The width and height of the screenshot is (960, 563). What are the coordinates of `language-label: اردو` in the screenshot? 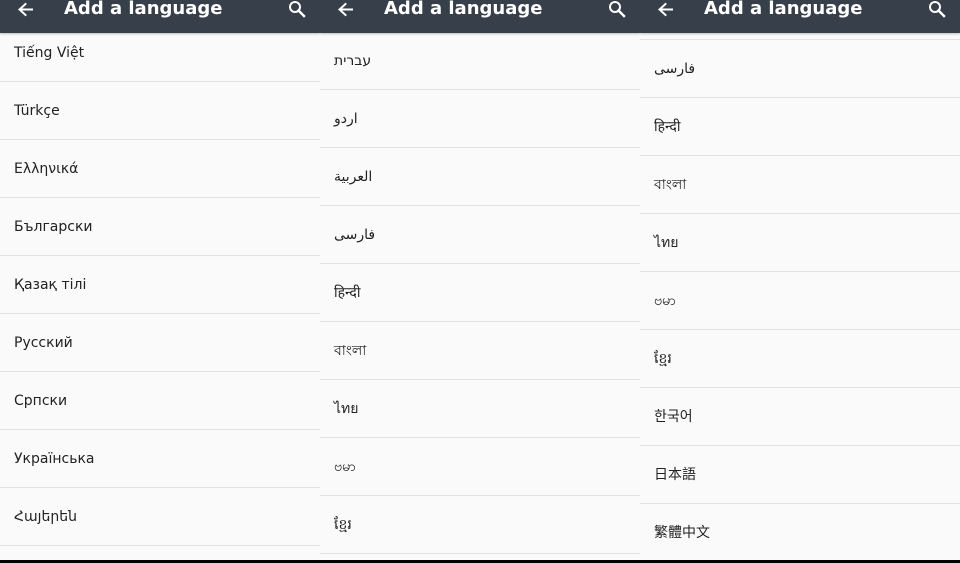 It's located at (346, 118).